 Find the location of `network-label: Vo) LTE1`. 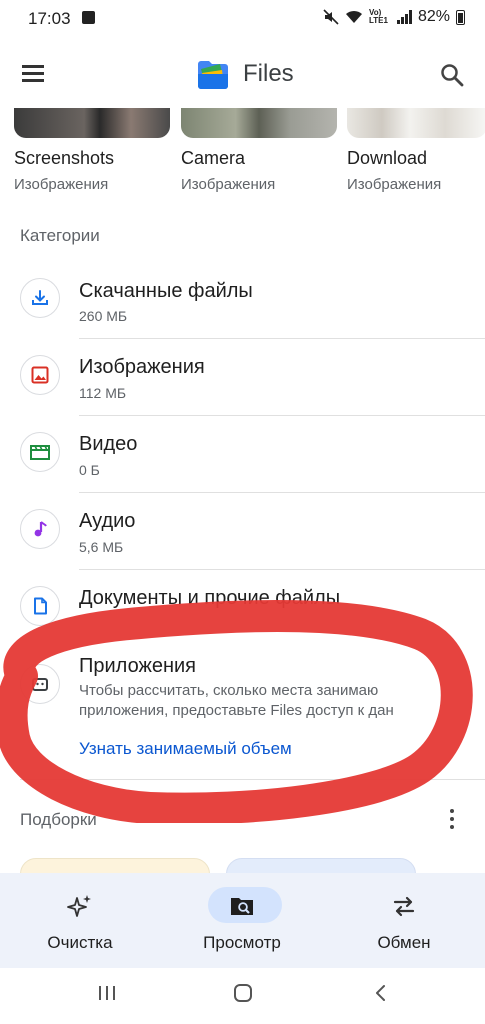

network-label: Vo) LTE1 is located at coordinates (378, 16).